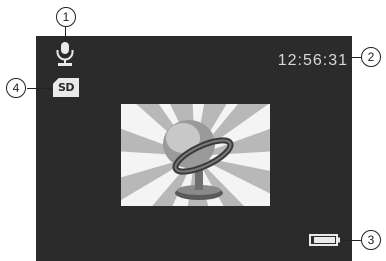 The width and height of the screenshot is (386, 261). What do you see at coordinates (371, 240) in the screenshot?
I see `callout-battery: 3` at bounding box center [371, 240].